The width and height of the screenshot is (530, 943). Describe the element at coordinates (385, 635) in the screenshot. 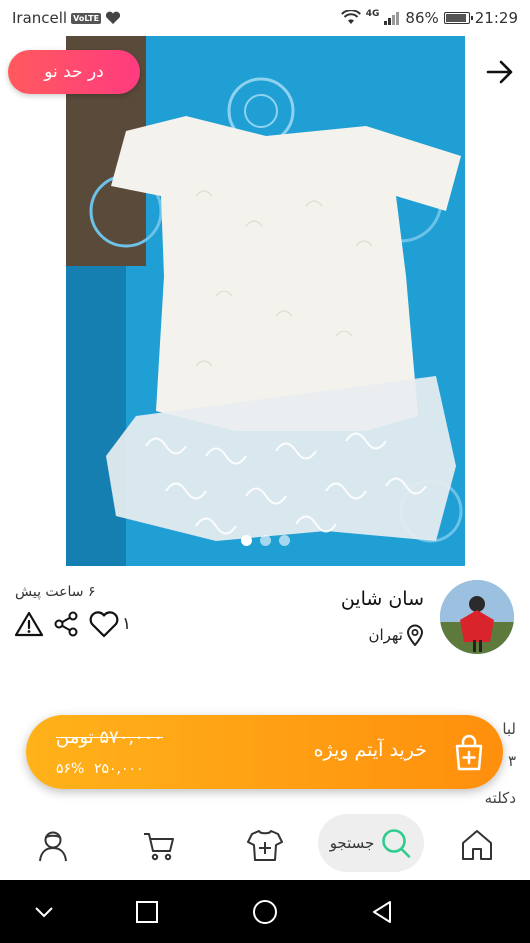

I see `seller-city-label: تهران` at that location.